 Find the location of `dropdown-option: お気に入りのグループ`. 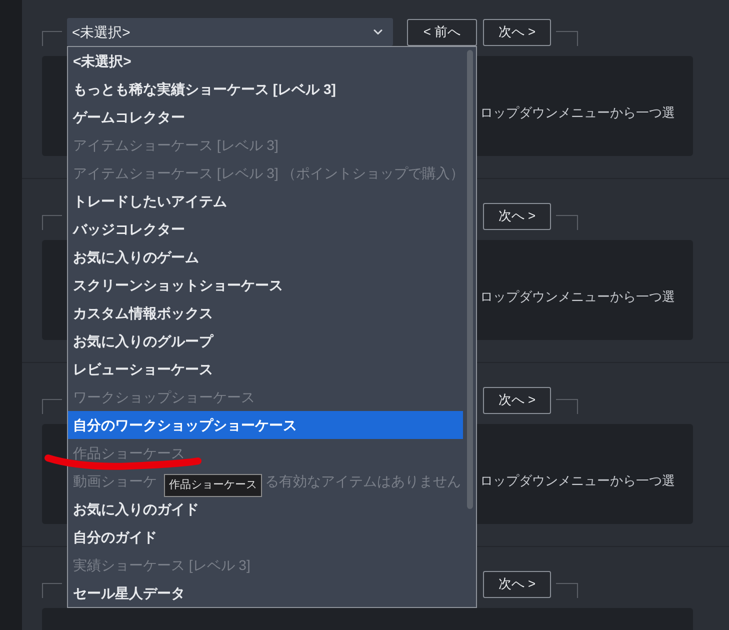

dropdown-option: お気に入りのグループ is located at coordinates (265, 341).